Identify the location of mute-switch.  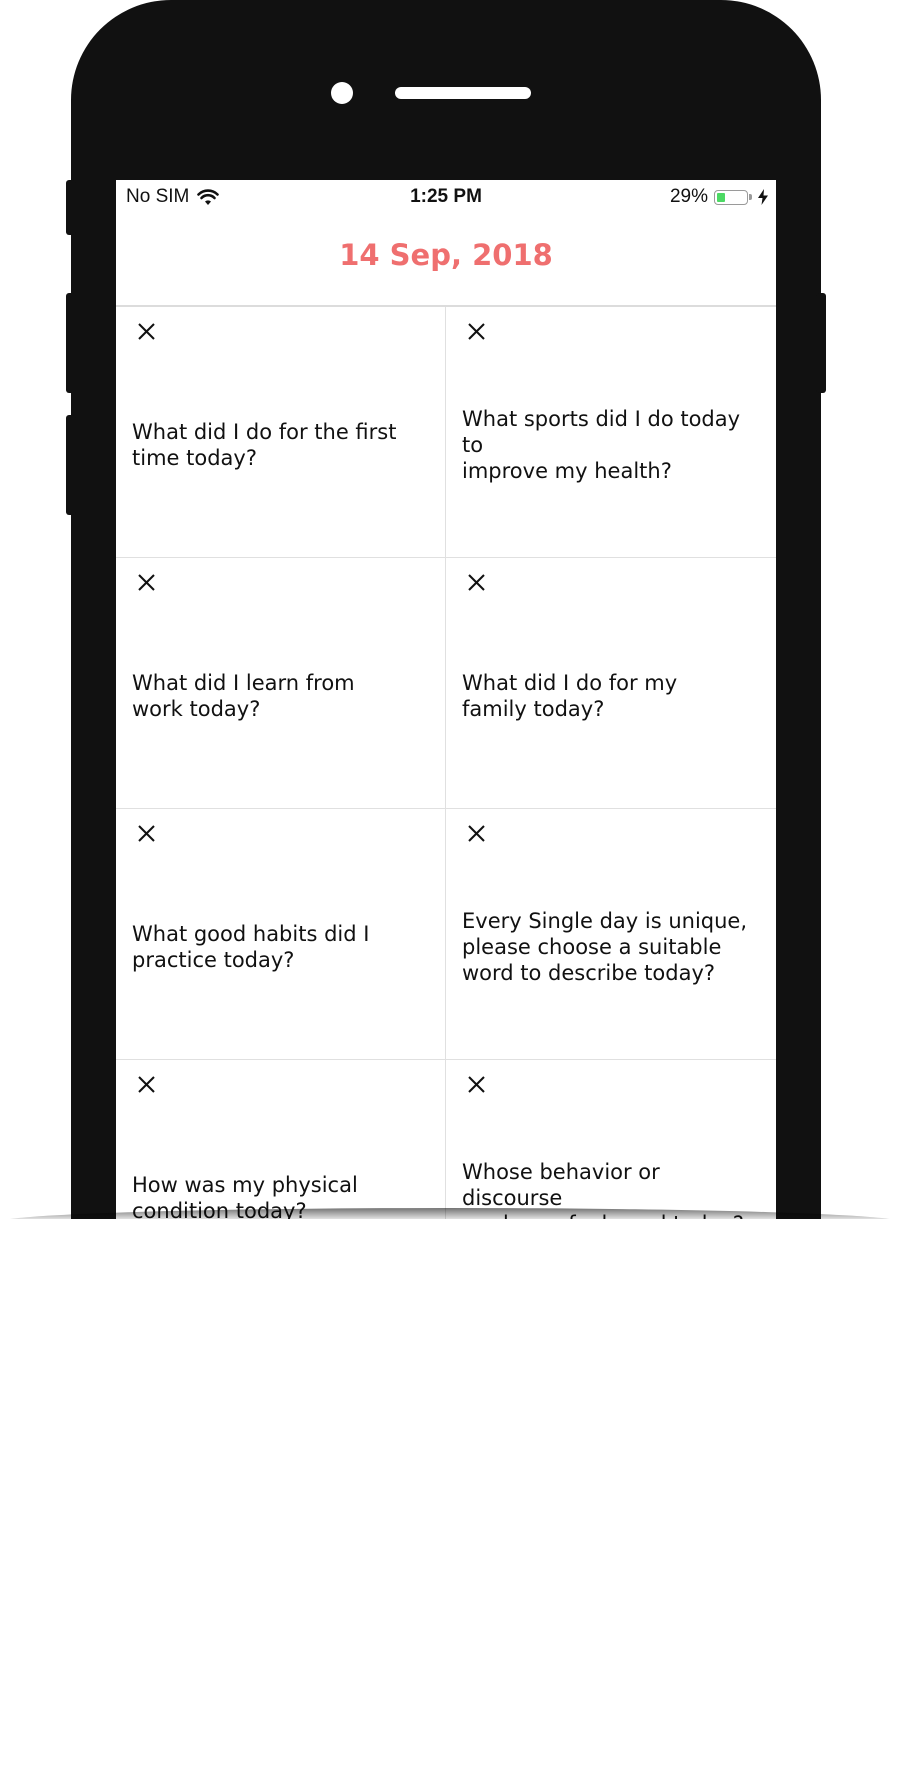
(71, 207).